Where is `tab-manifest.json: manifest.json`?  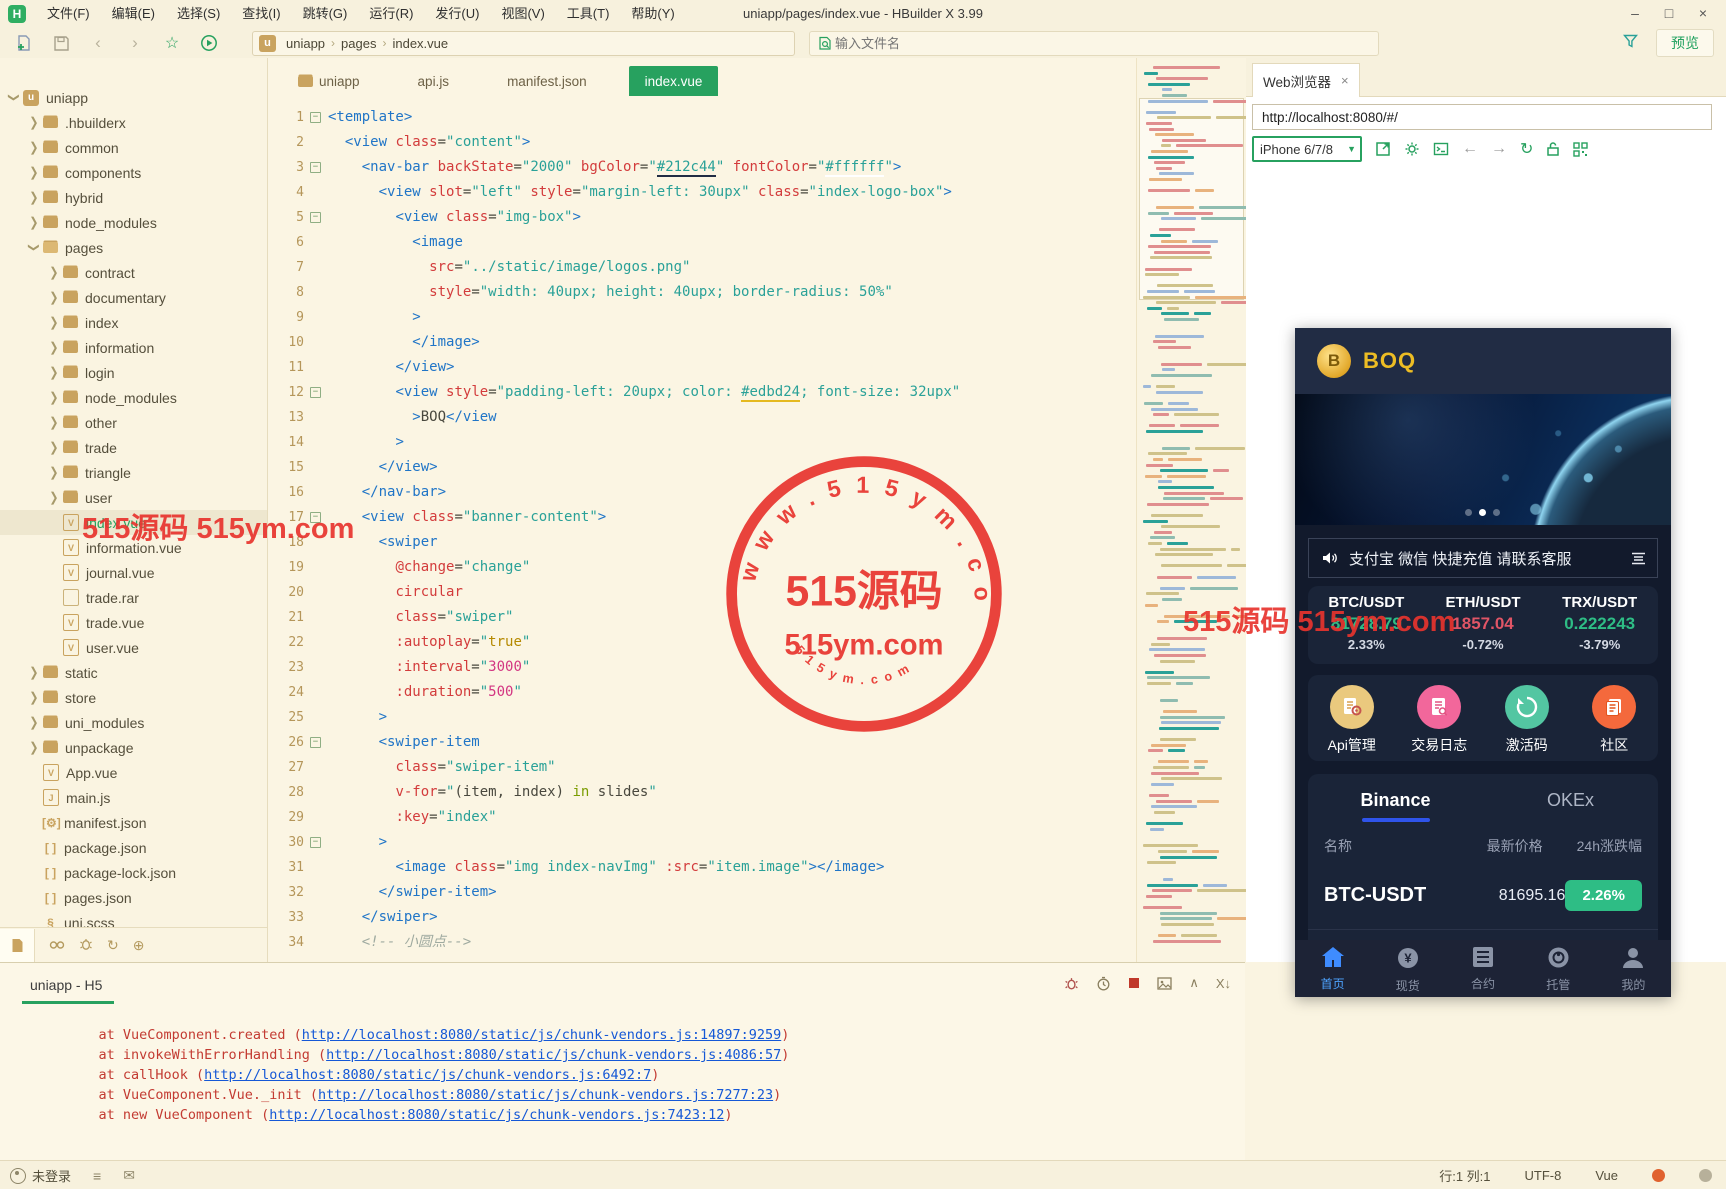
tab-manifest.json: manifest.json is located at coordinates (547, 81).